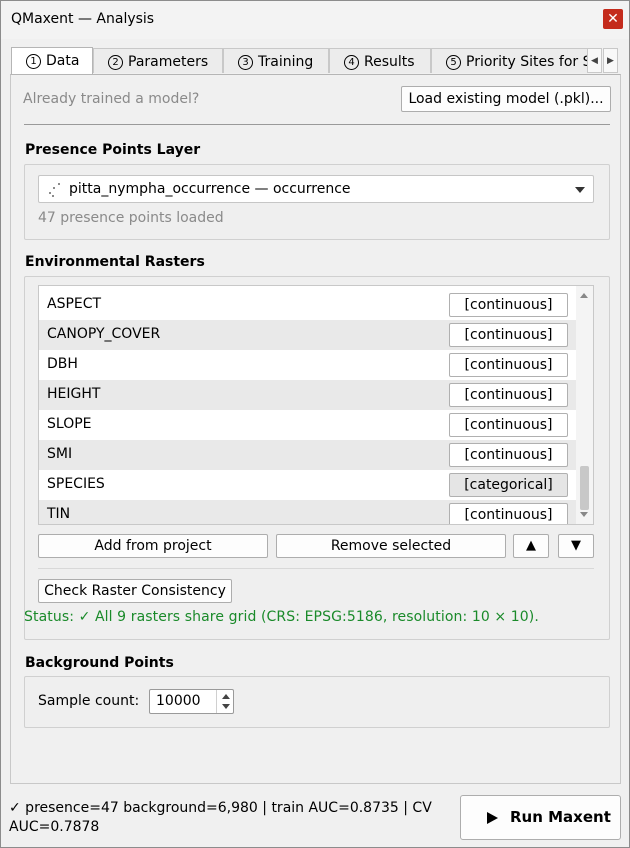 The width and height of the screenshot is (630, 848). I want to click on raster-name: SMI, so click(60, 454).